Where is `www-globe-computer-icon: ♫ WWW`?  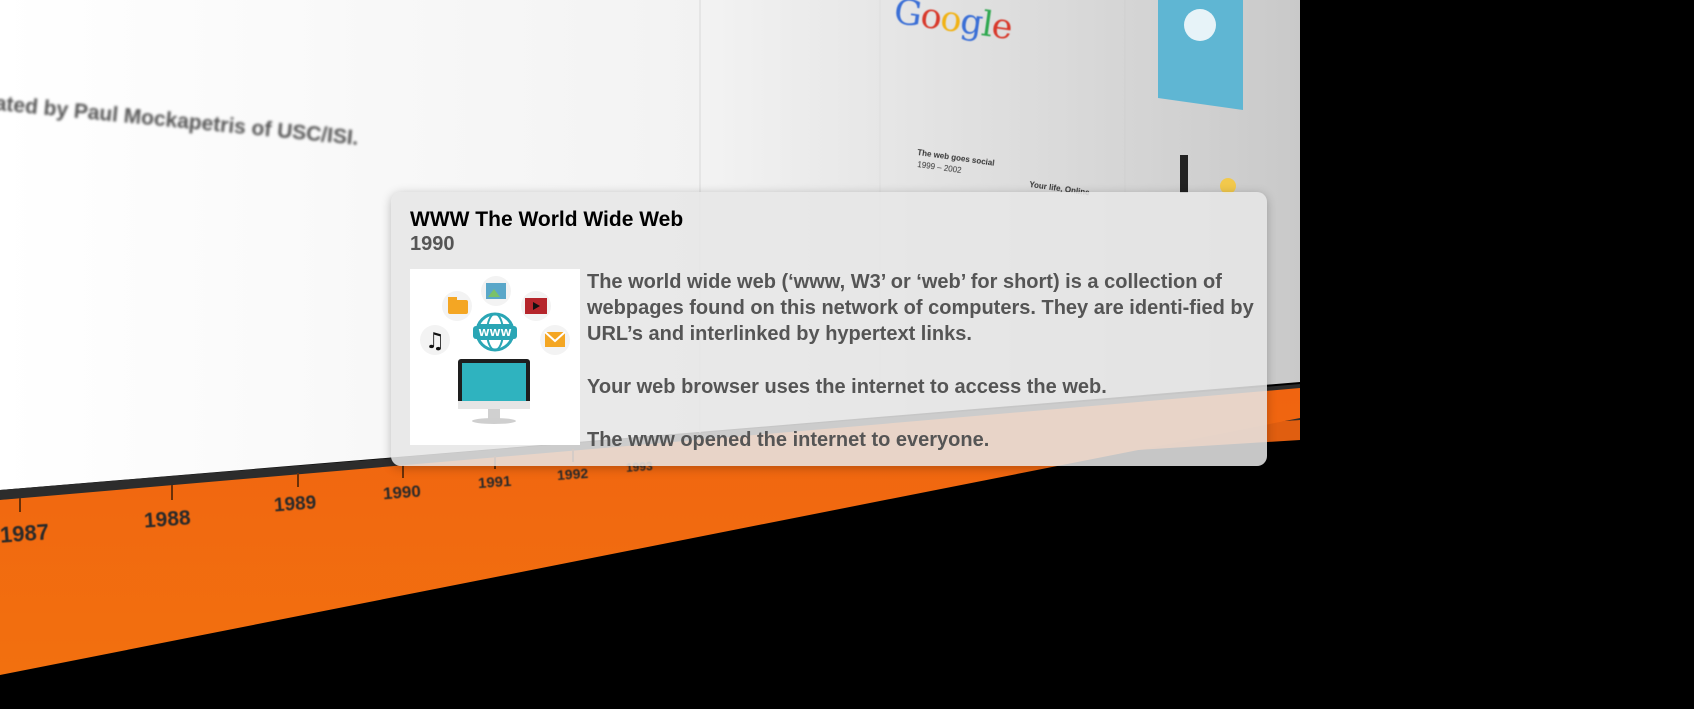 www-globe-computer-icon: ♫ WWW is located at coordinates (495, 357).